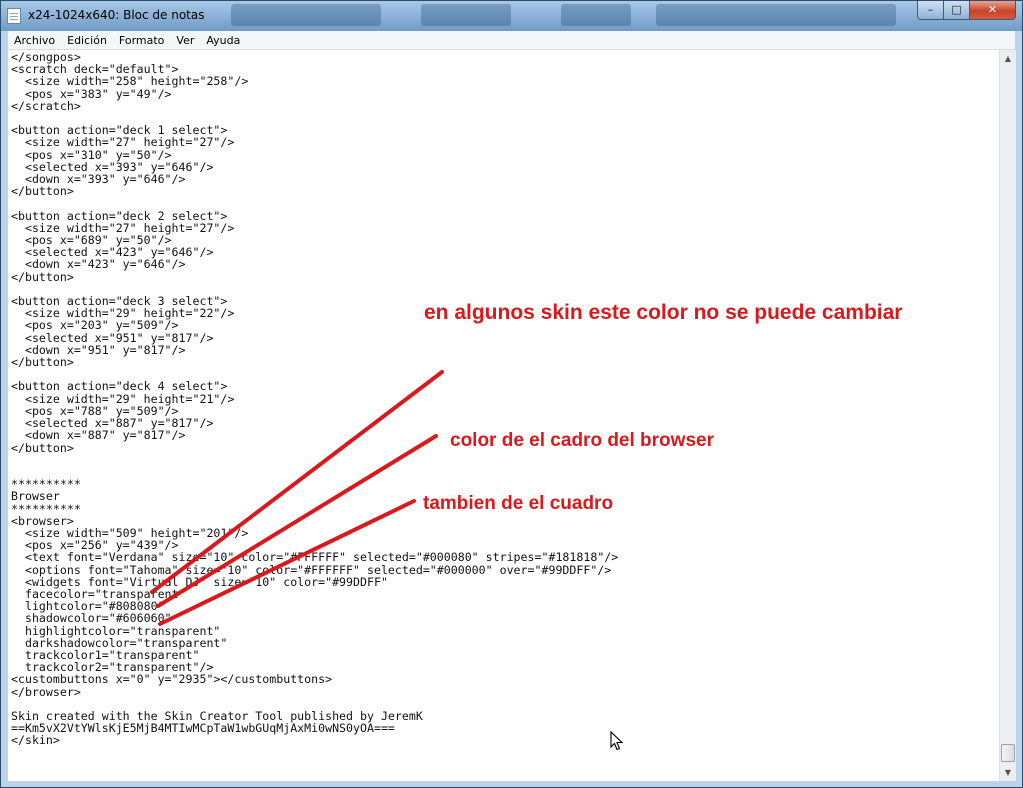  What do you see at coordinates (582, 440) in the screenshot?
I see `annotation-text-2: color de el cadro del browser` at bounding box center [582, 440].